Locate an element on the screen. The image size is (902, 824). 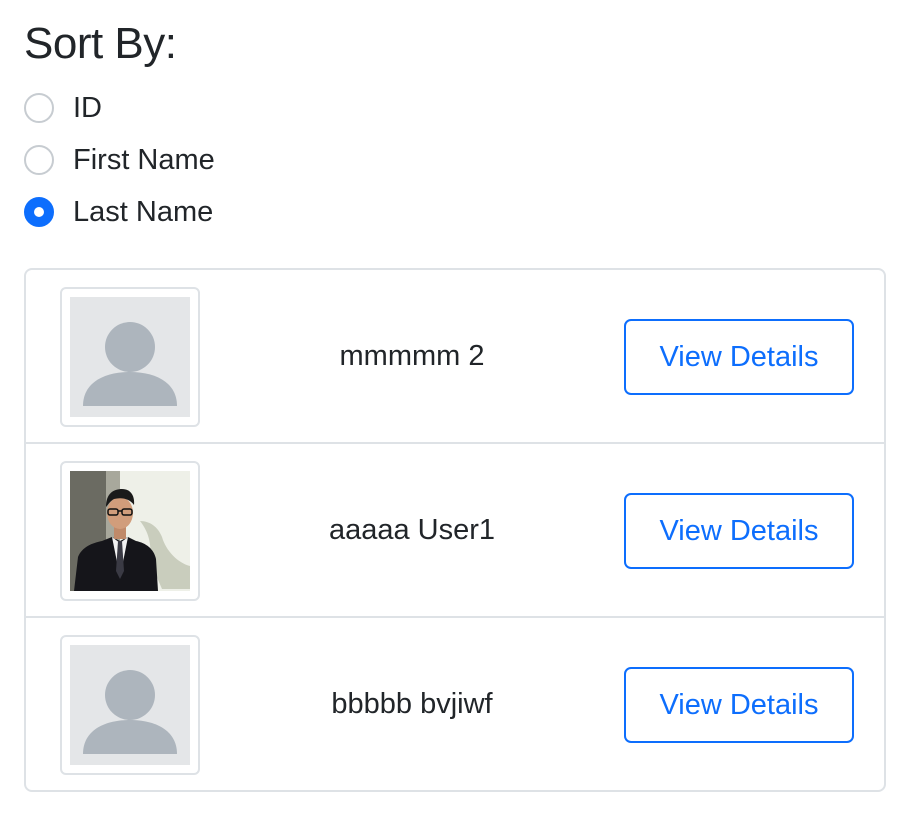
profile-photo is located at coordinates (130, 531).